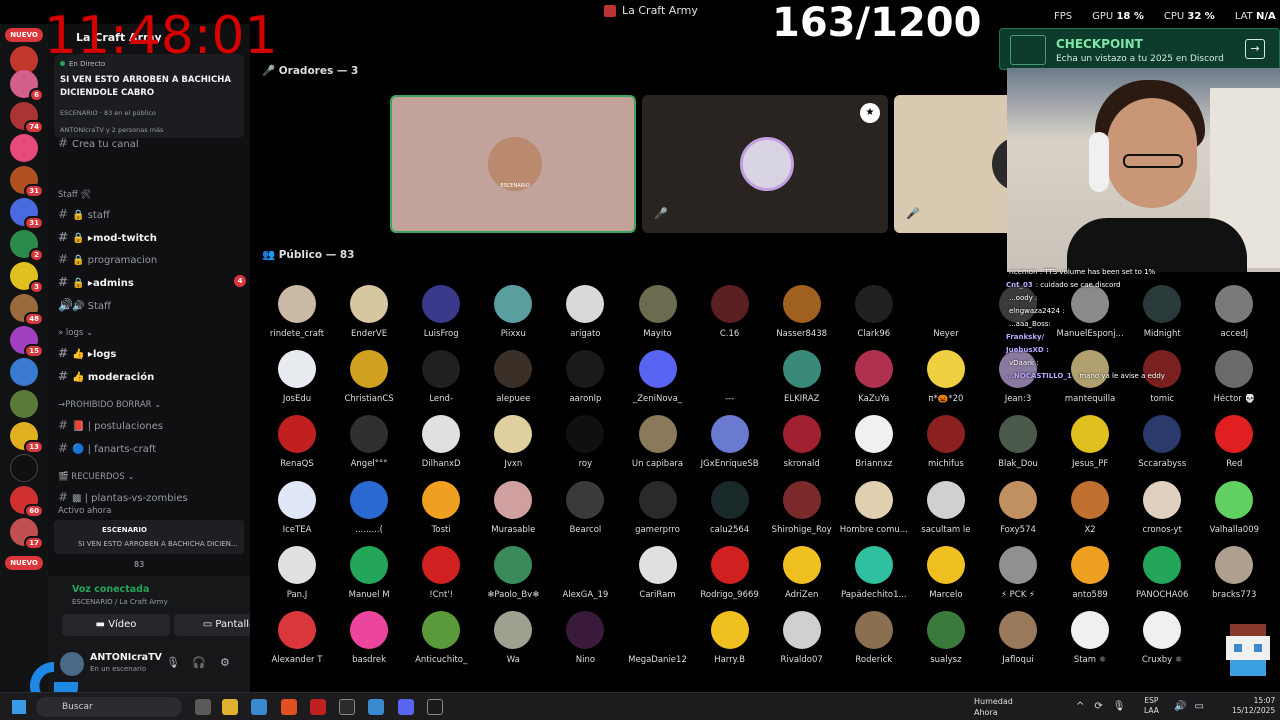 This screenshot has height=720, width=1280. Describe the element at coordinates (802, 380) in the screenshot. I see `audience-member: ELKIRAZ` at that location.